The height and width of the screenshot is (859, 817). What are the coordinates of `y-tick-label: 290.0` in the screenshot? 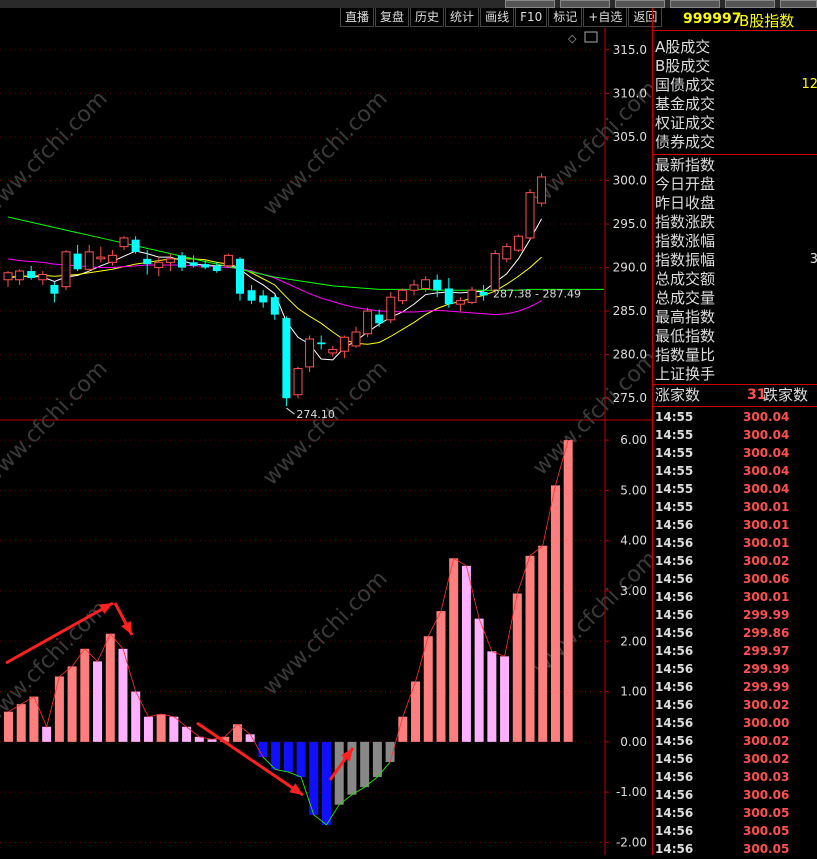 It's located at (630, 268).